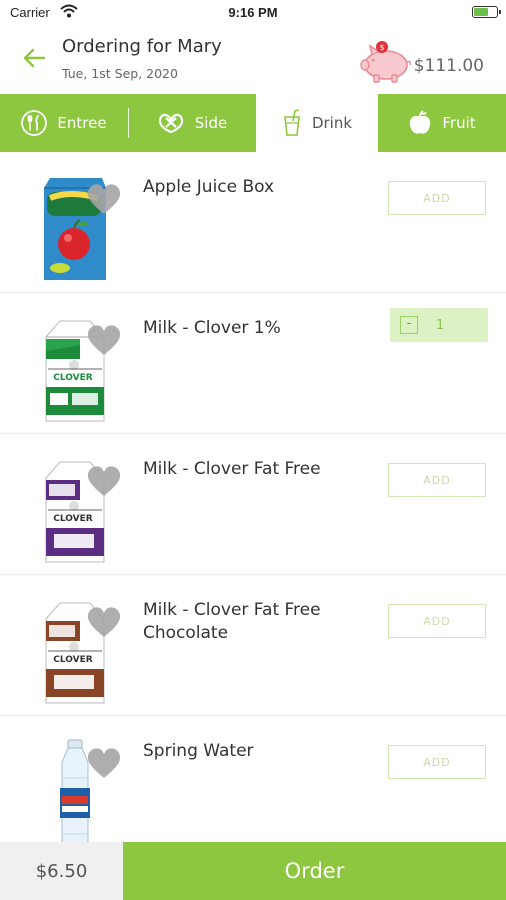 The width and height of the screenshot is (506, 900). Describe the element at coordinates (381, 47) in the screenshot. I see `piggy-badge: $` at that location.